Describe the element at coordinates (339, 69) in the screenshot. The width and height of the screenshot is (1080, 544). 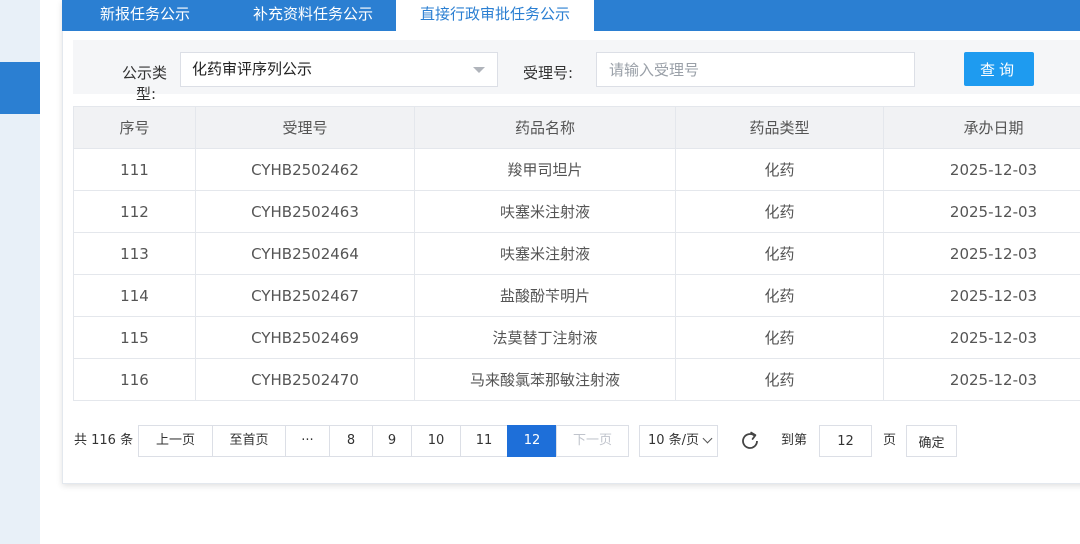
I see `type-select: 化药审评序列公示` at that location.